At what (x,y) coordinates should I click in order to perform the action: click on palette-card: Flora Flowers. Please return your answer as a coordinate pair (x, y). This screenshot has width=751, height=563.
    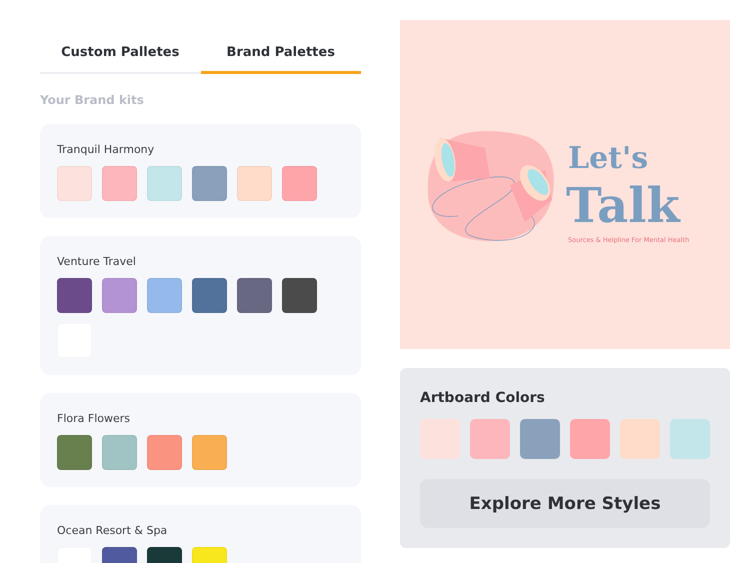
    Looking at the image, I should click on (200, 440).